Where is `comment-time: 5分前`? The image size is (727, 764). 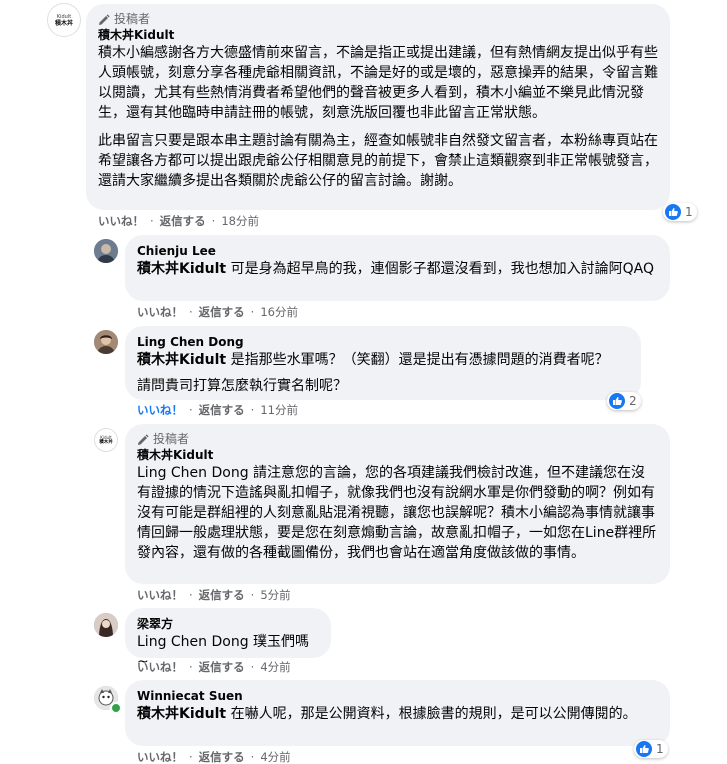
comment-time: 5分前 is located at coordinates (275, 595).